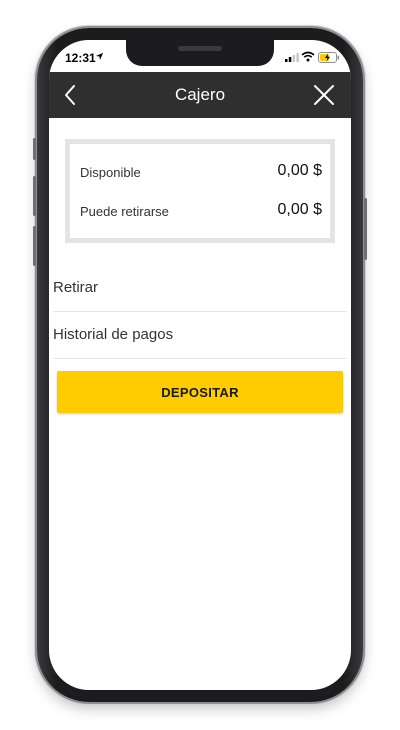 The image size is (400, 730). What do you see at coordinates (34, 246) in the screenshot?
I see `volume-down-button` at bounding box center [34, 246].